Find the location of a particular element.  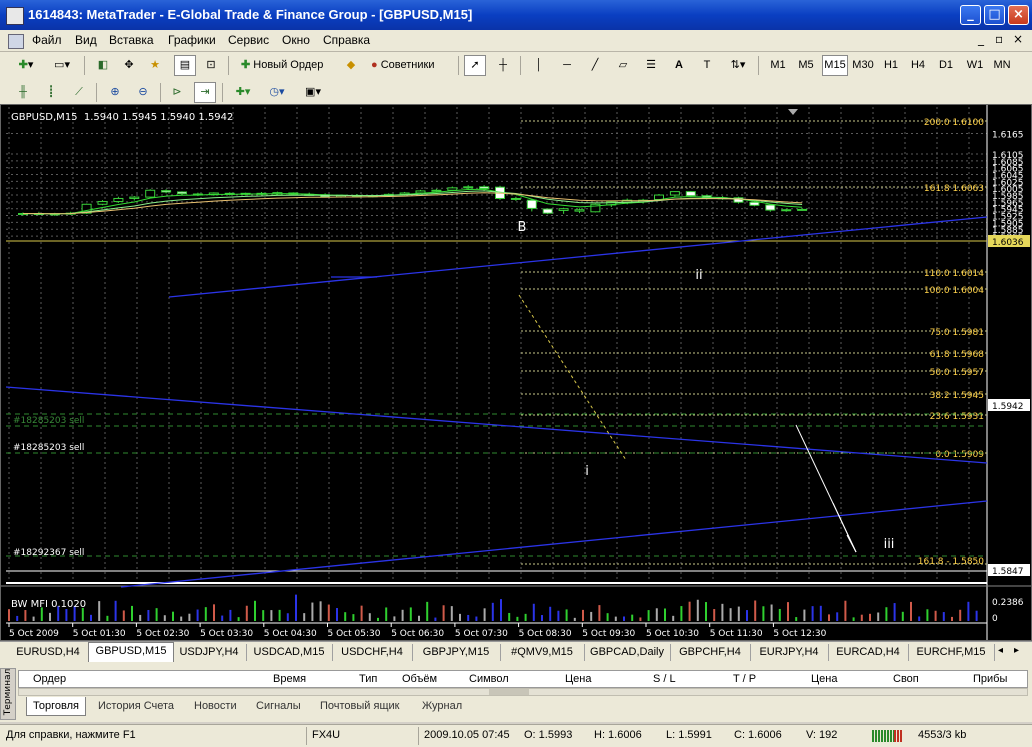

tab-usdjpy-h4: USDJPY,H4 is located at coordinates (209, 652).